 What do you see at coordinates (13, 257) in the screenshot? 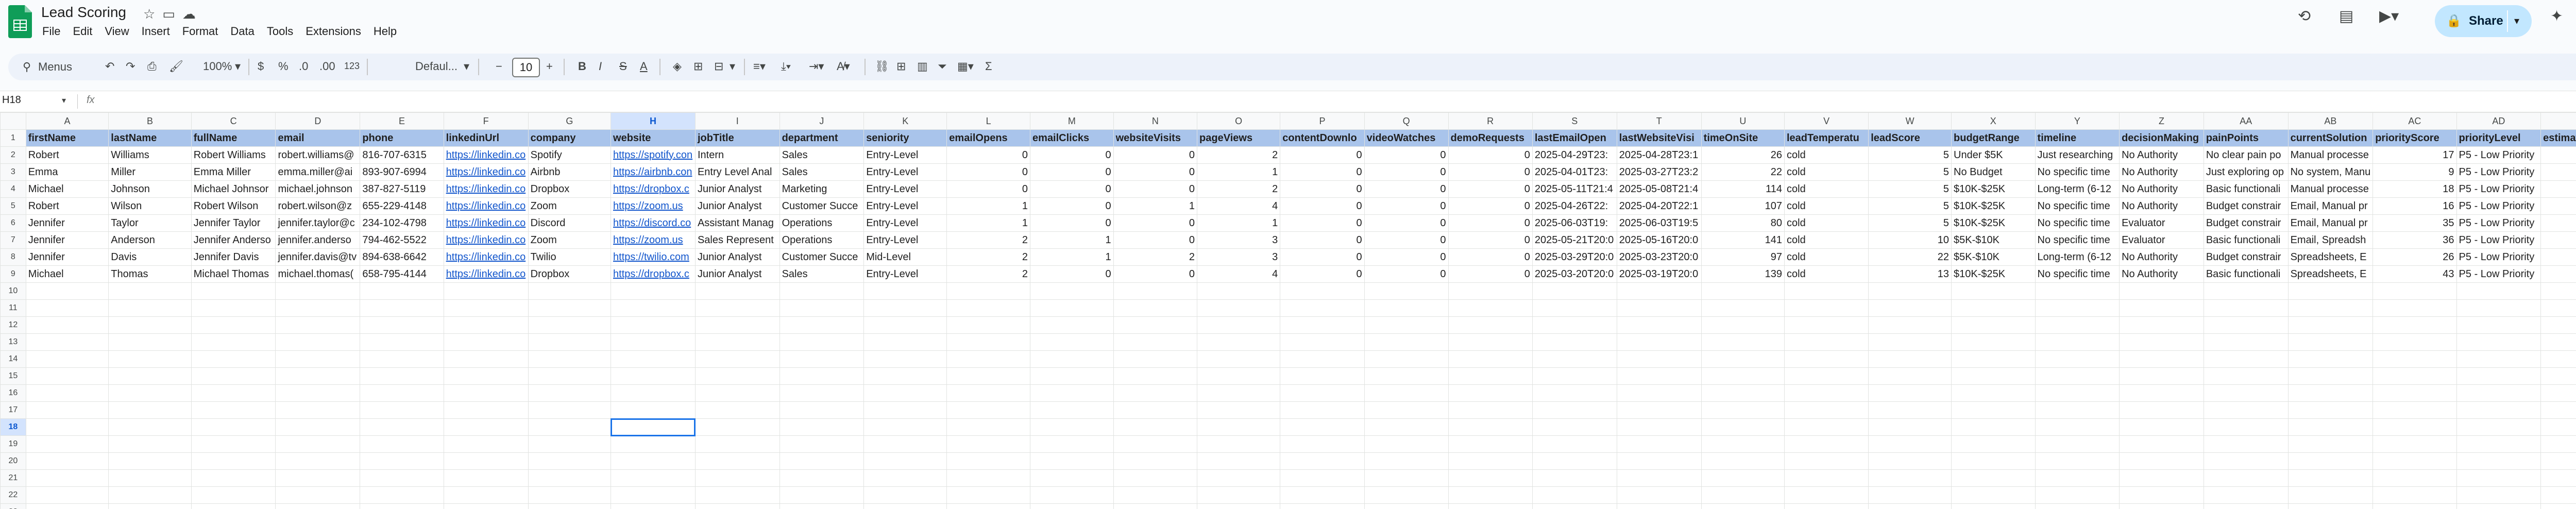
I see `row-header: 8` at bounding box center [13, 257].